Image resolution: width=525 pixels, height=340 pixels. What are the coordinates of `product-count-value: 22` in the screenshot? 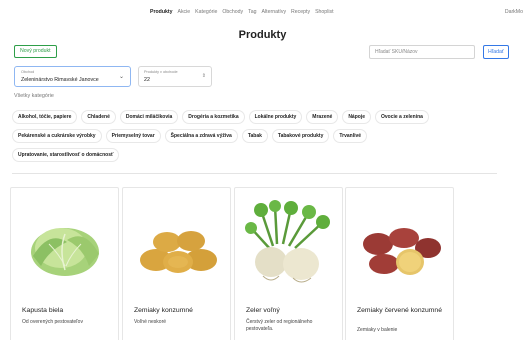 It's located at (147, 80).